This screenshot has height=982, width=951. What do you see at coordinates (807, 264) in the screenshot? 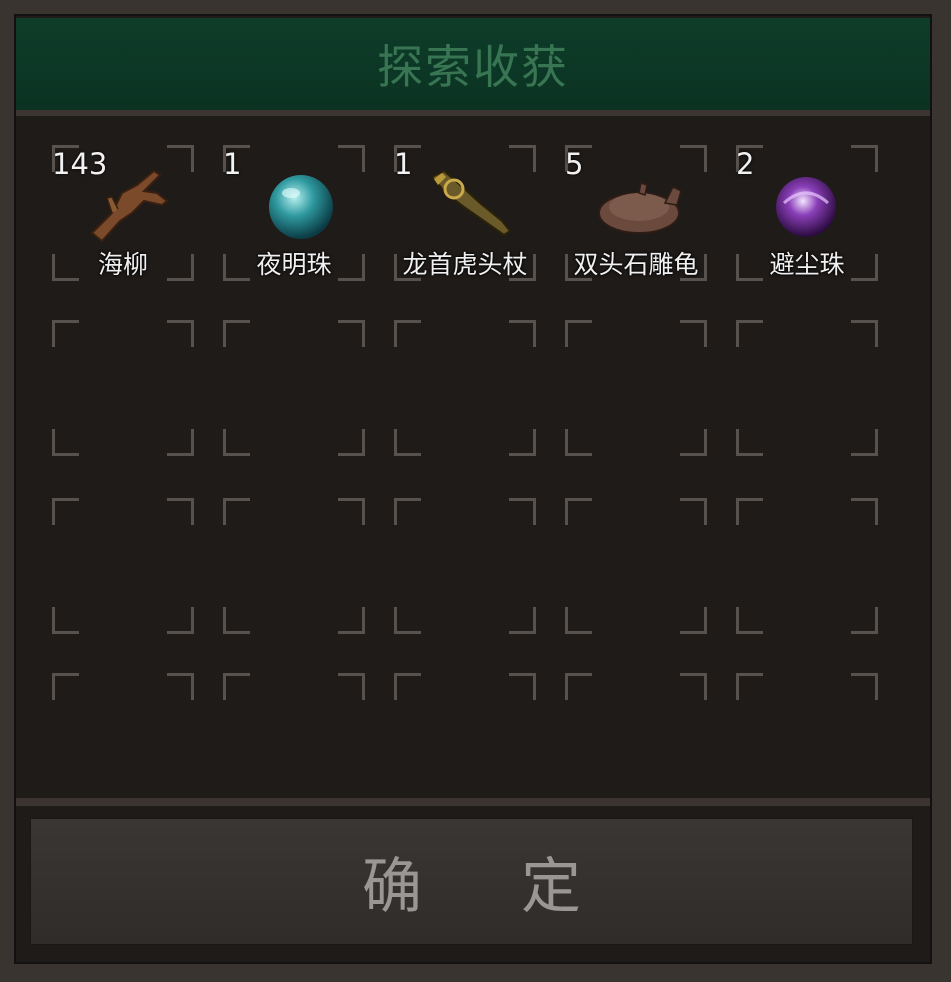
I see `item-name: 避尘珠` at bounding box center [807, 264].